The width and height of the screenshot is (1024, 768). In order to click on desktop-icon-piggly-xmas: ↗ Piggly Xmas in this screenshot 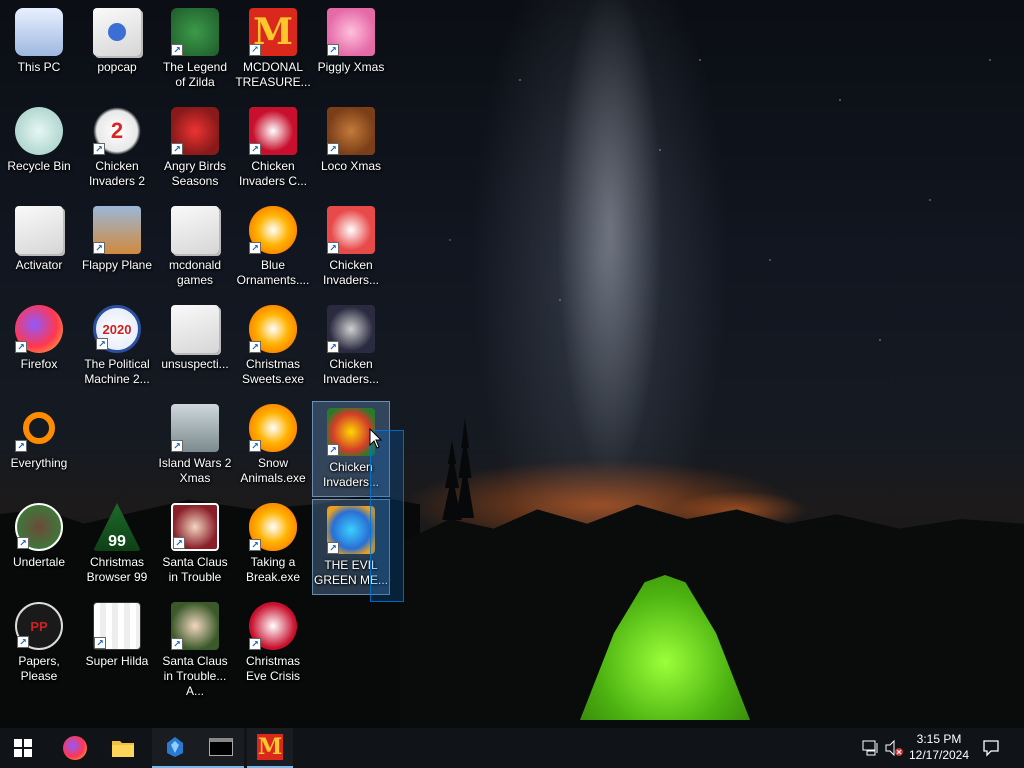, I will do `click(351, 50)`.